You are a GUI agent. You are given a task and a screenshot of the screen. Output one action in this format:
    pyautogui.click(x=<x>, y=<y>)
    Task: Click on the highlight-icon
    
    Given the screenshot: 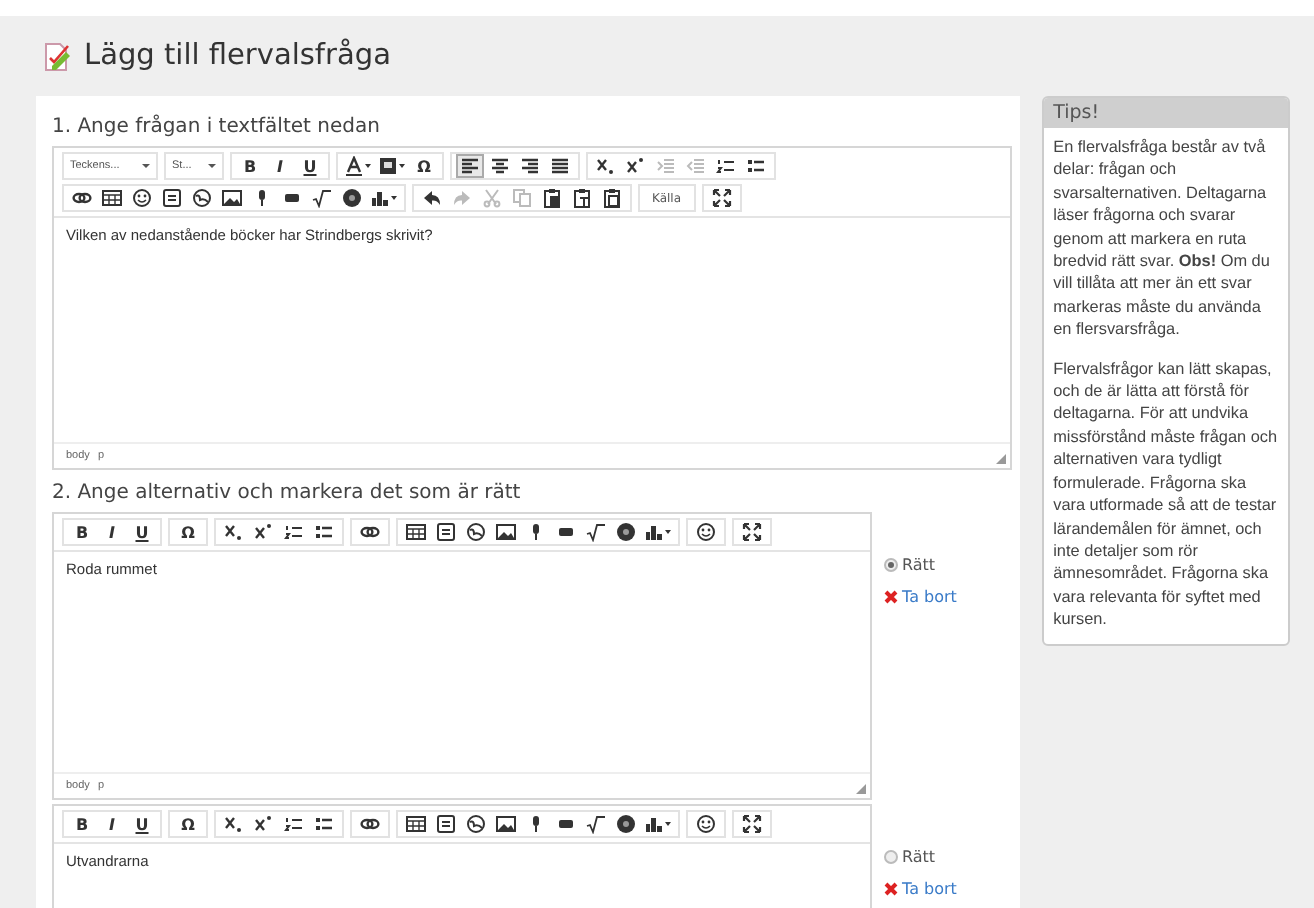 What is the action you would take?
    pyautogui.click(x=392, y=166)
    